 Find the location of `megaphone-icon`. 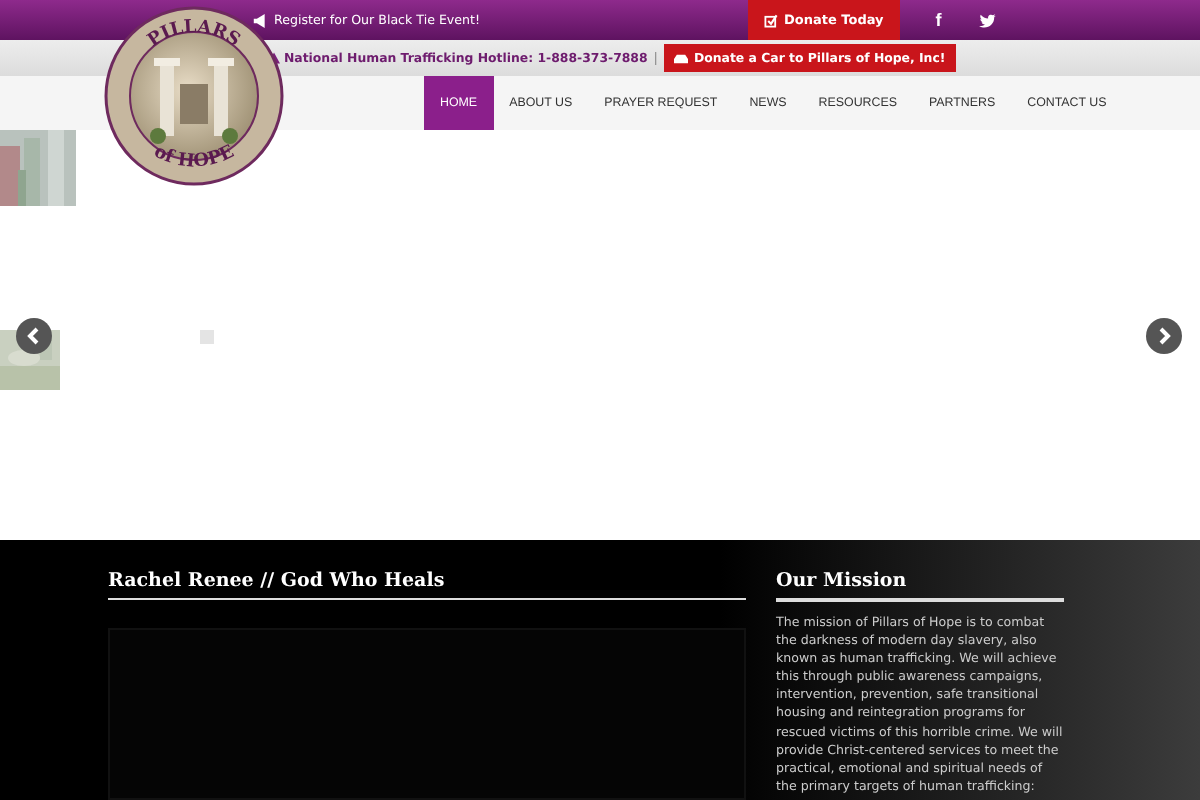

megaphone-icon is located at coordinates (260, 20).